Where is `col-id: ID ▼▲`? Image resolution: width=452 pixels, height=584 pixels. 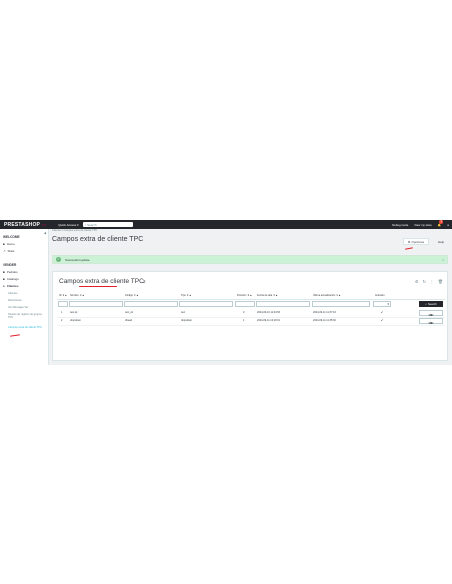
col-id: ID ▼▲ is located at coordinates (63, 295).